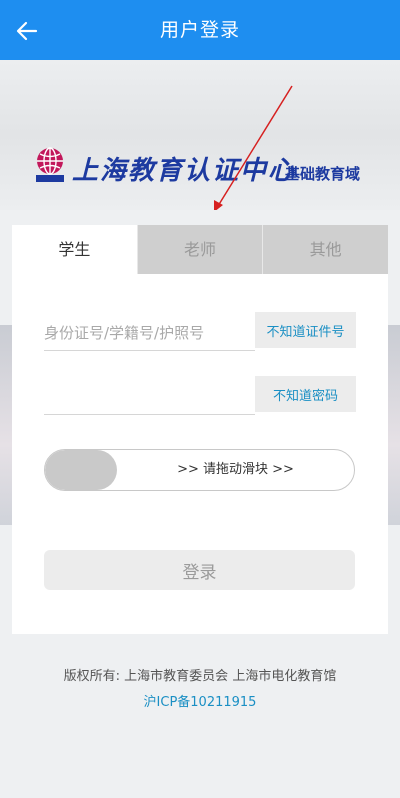 The image size is (400, 798). Describe the element at coordinates (305, 394) in the screenshot. I see `forgot-password-button: 不知道密码` at that location.